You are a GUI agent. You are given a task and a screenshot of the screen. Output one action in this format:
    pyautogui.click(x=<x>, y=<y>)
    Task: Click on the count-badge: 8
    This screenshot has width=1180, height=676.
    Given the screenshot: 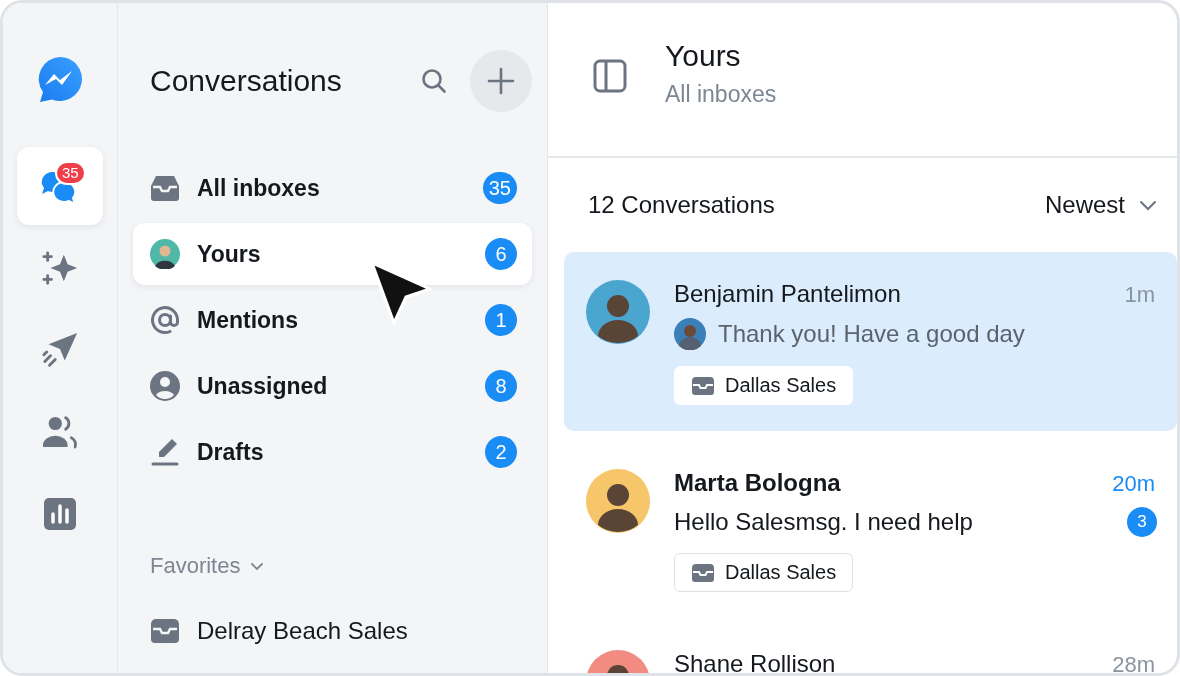 What is the action you would take?
    pyautogui.click(x=501, y=386)
    